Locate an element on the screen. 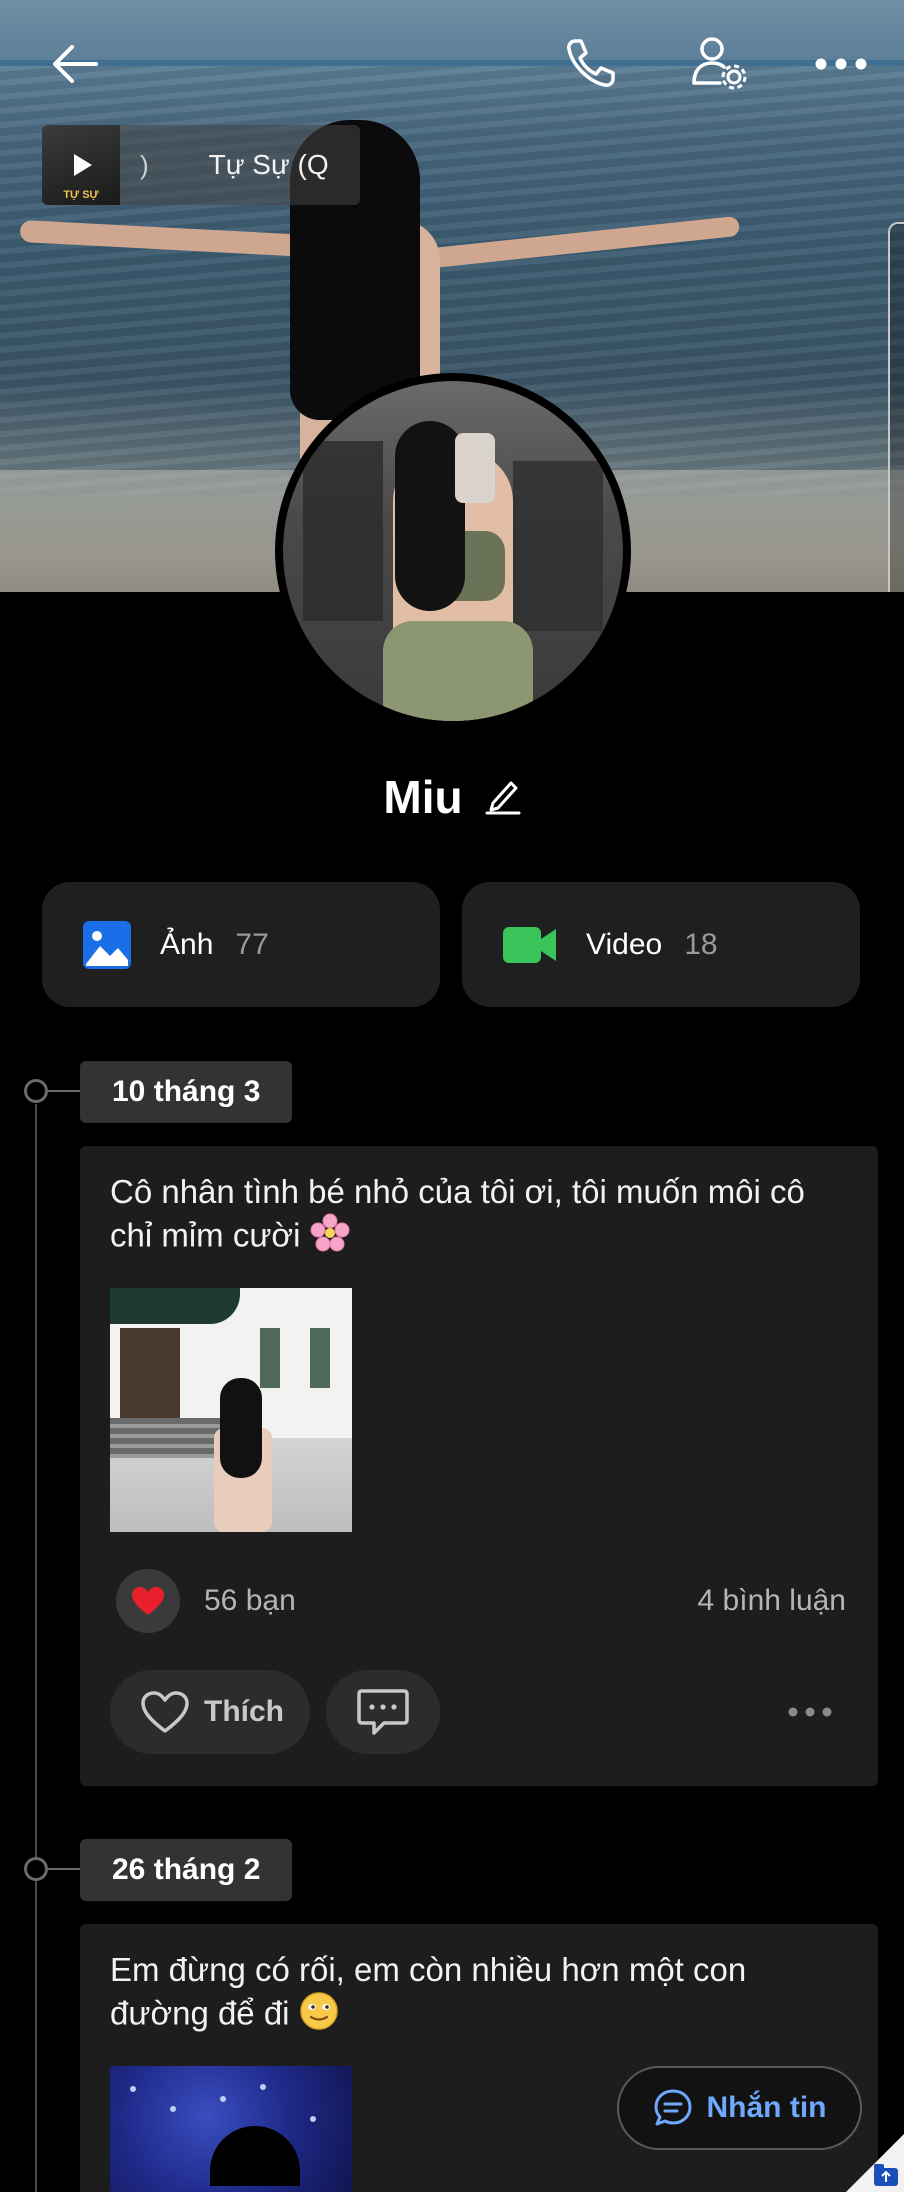 The image size is (904, 2192). photo-person-head is located at coordinates (255, 2156).